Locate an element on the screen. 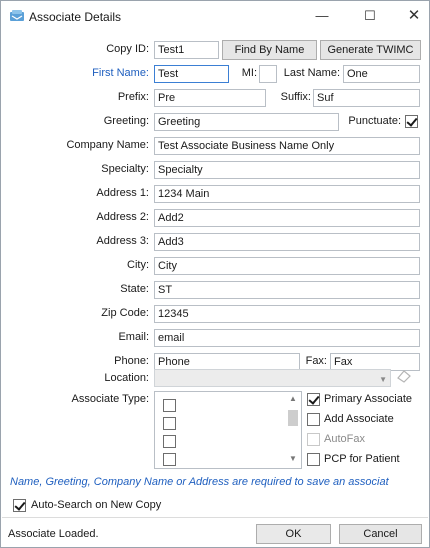  auto-search-checkbox is located at coordinates (19, 505).